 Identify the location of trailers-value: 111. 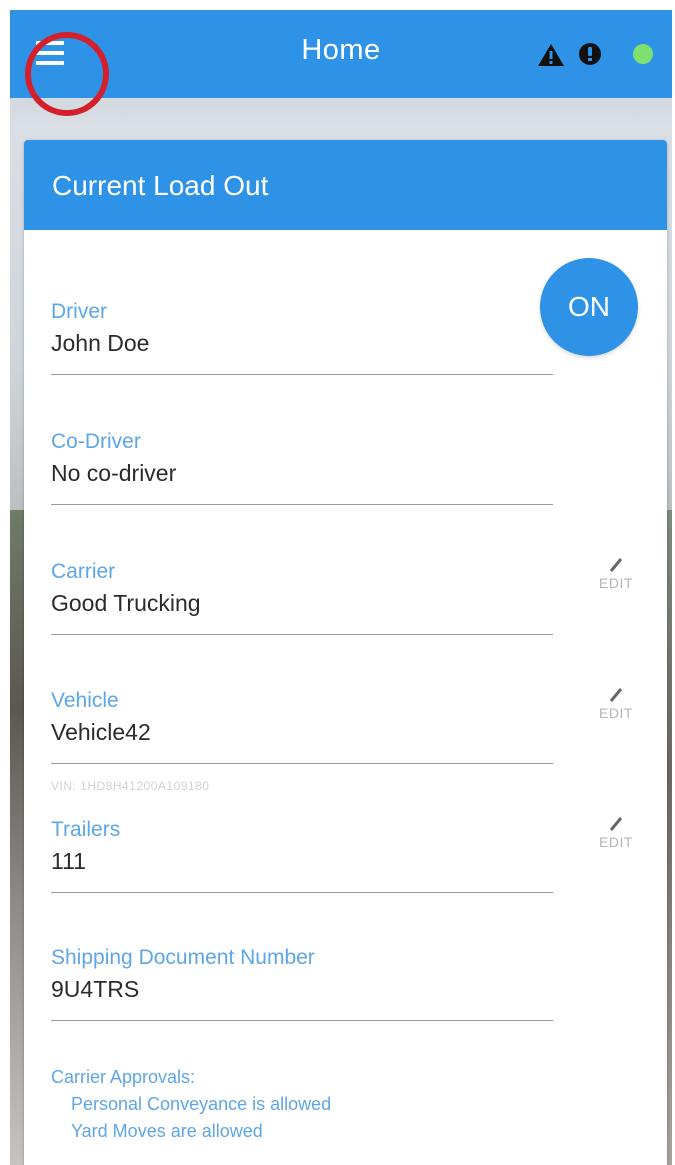
(68, 861).